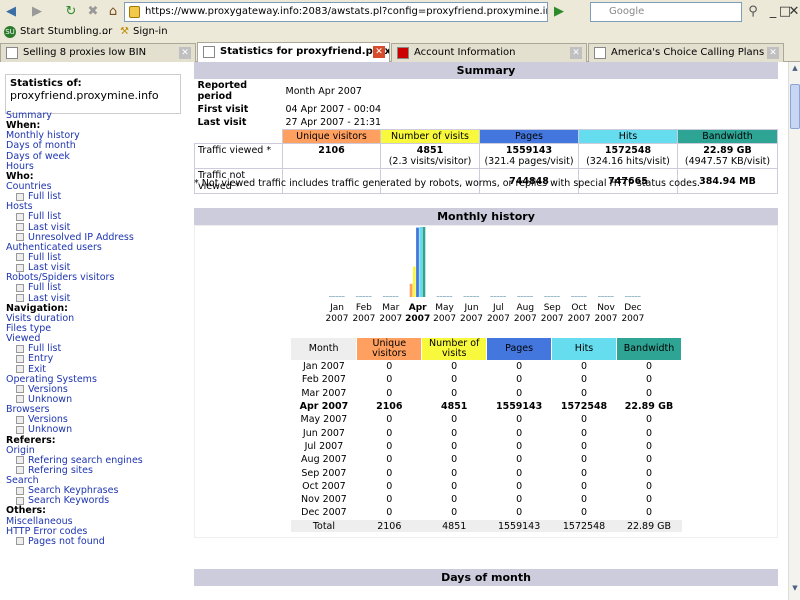 This screenshot has height=600, width=800. I want to click on tab-calling-plans: America's Choice Calling Plans ✕, so click(686, 52).